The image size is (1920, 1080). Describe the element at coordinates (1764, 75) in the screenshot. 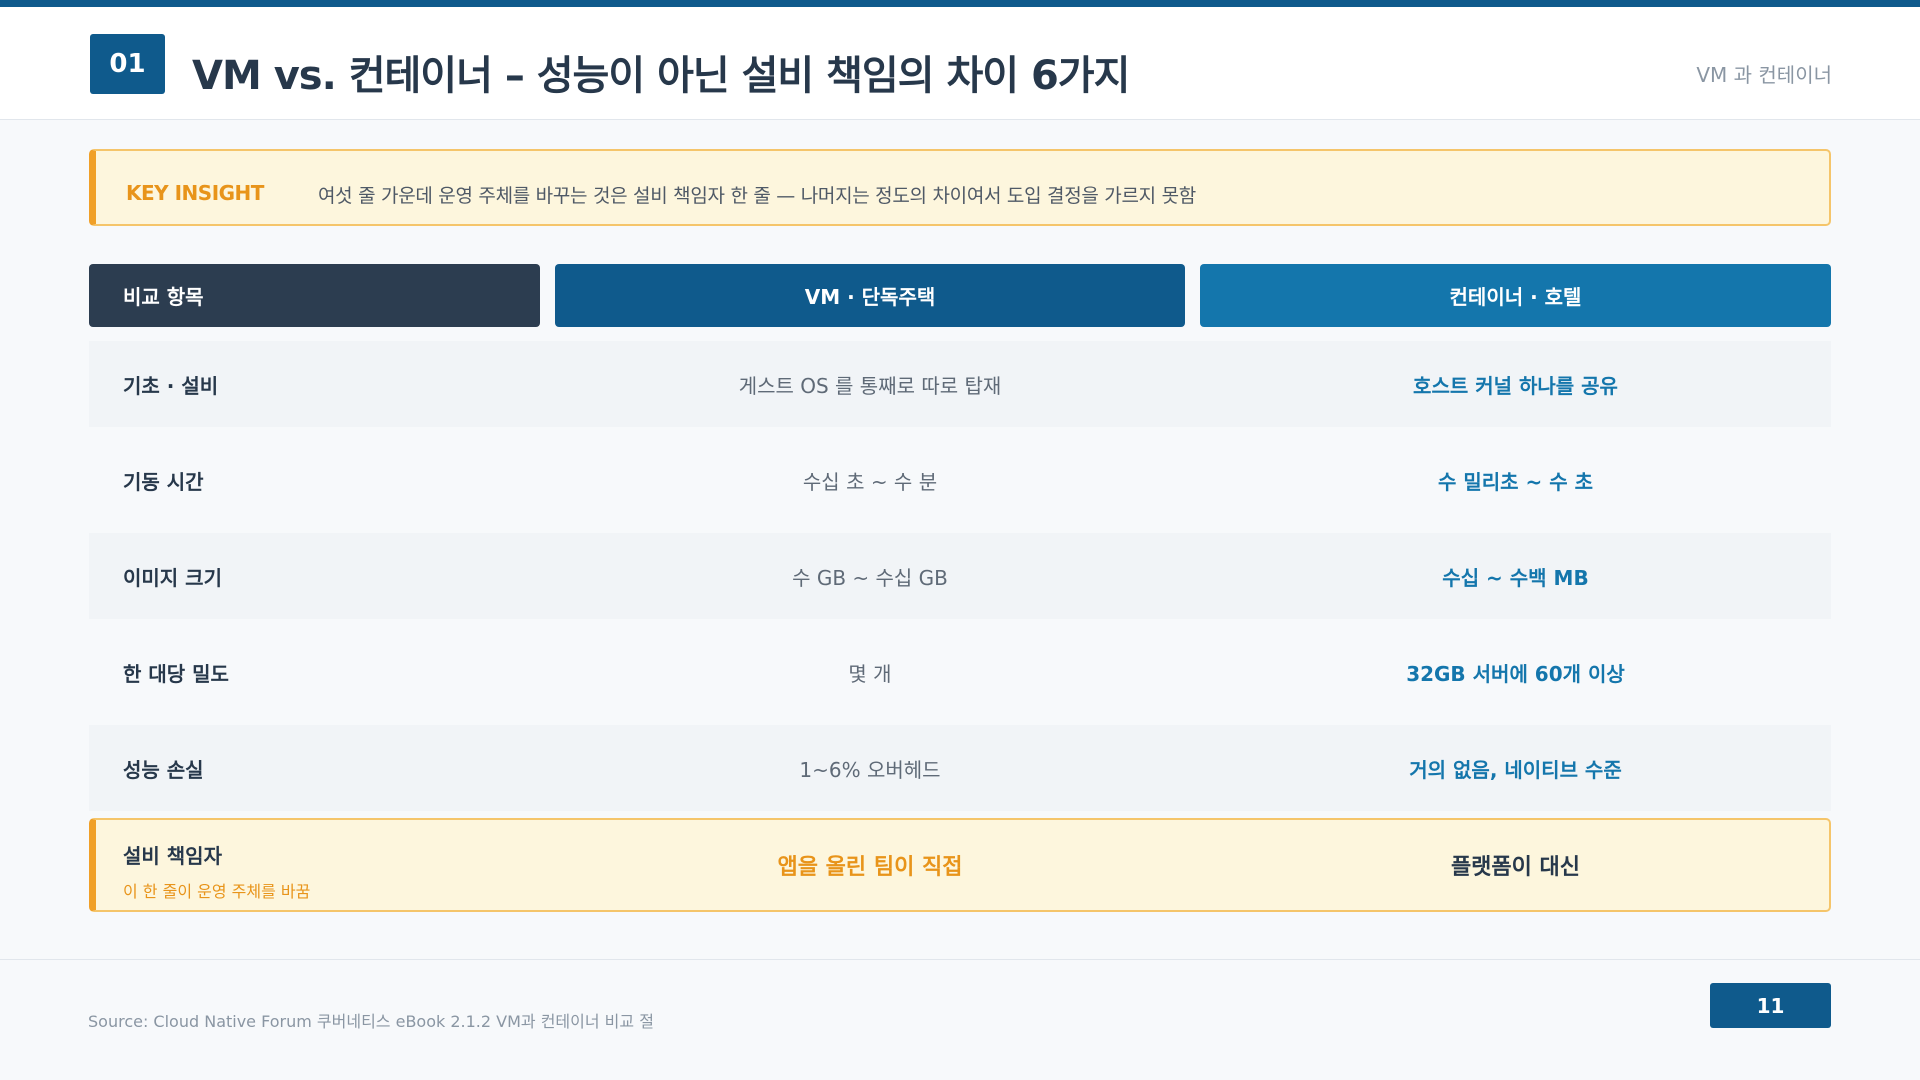

I see `section-label: VM 과 컨테이너` at that location.